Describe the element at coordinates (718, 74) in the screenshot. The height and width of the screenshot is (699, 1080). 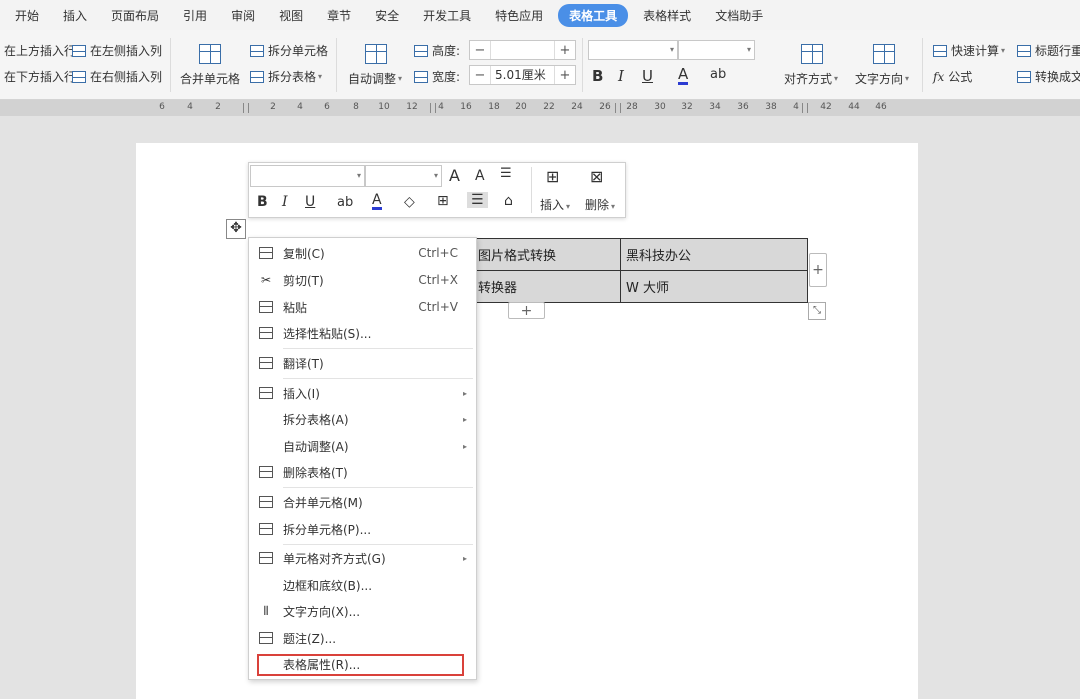
I see `highlight-button: ab` at that location.